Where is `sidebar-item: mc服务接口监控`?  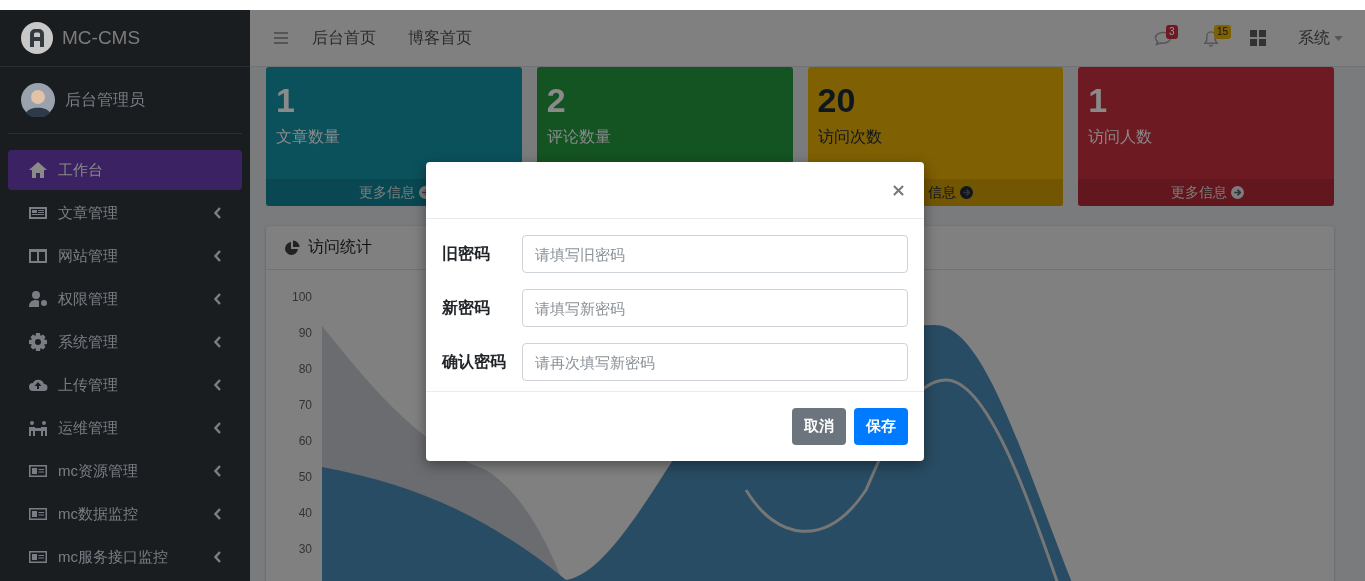
sidebar-item: mc服务接口监控 is located at coordinates (125, 557).